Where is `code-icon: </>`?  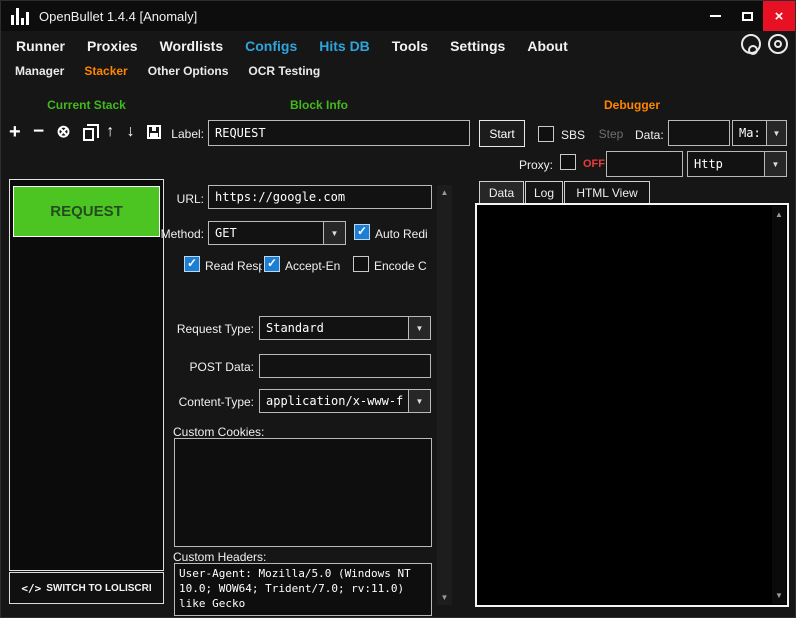 code-icon: </> is located at coordinates (31, 588).